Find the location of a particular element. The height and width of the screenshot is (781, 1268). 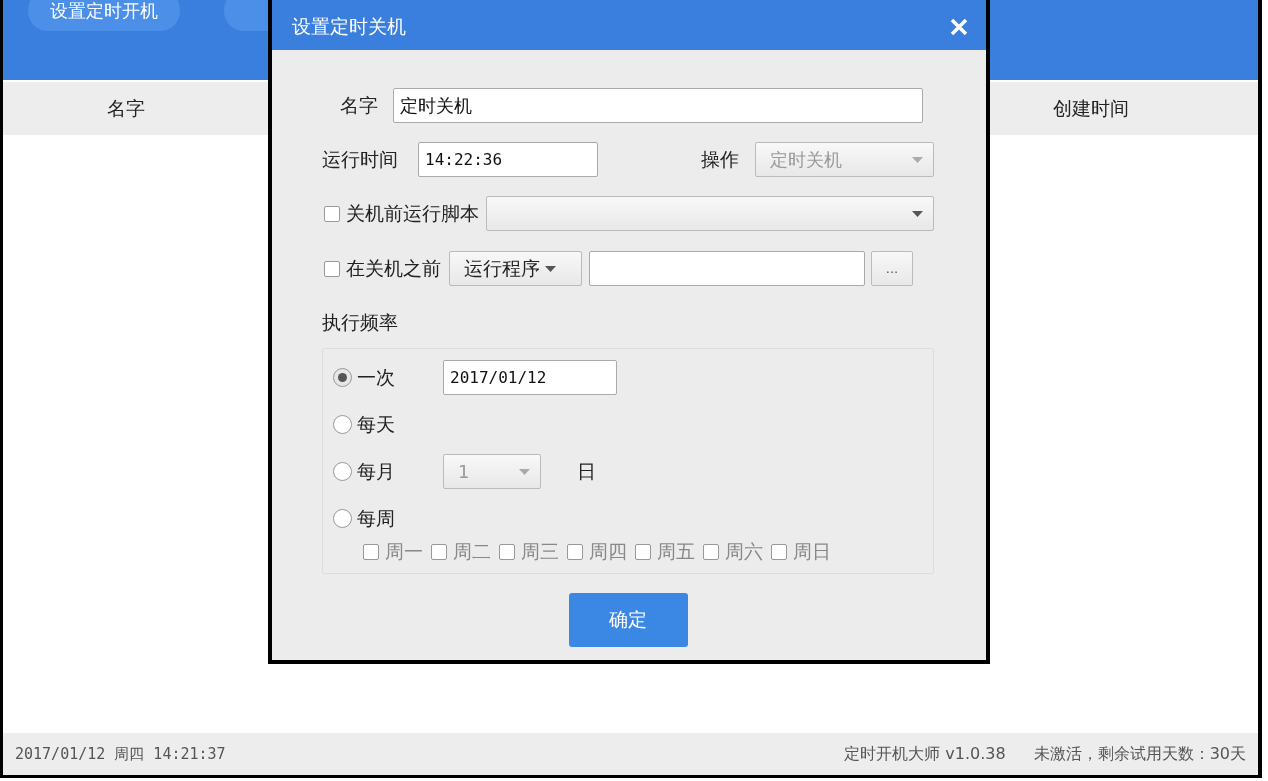

radio-label: 每周 is located at coordinates (376, 518).